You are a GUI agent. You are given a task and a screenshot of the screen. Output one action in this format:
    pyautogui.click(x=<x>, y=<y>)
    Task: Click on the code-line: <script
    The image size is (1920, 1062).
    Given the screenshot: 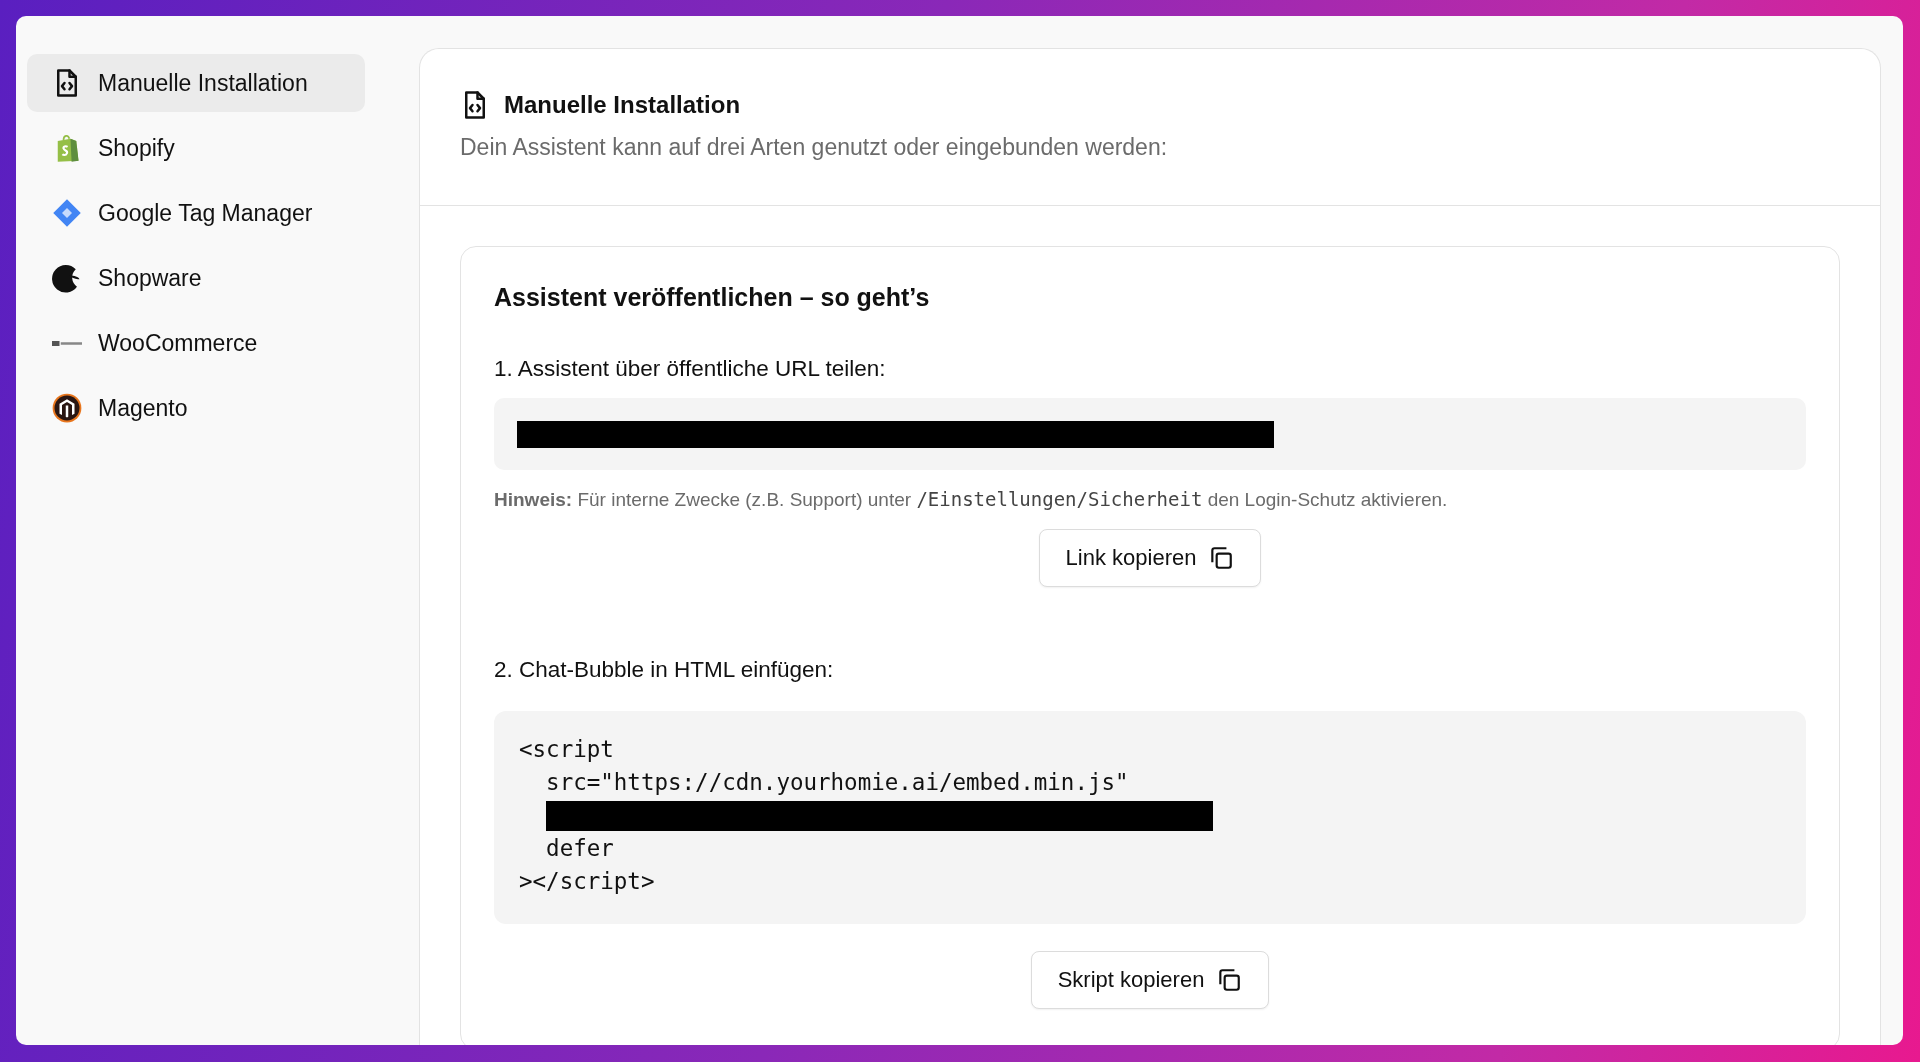 What is the action you would take?
    pyautogui.click(x=567, y=749)
    